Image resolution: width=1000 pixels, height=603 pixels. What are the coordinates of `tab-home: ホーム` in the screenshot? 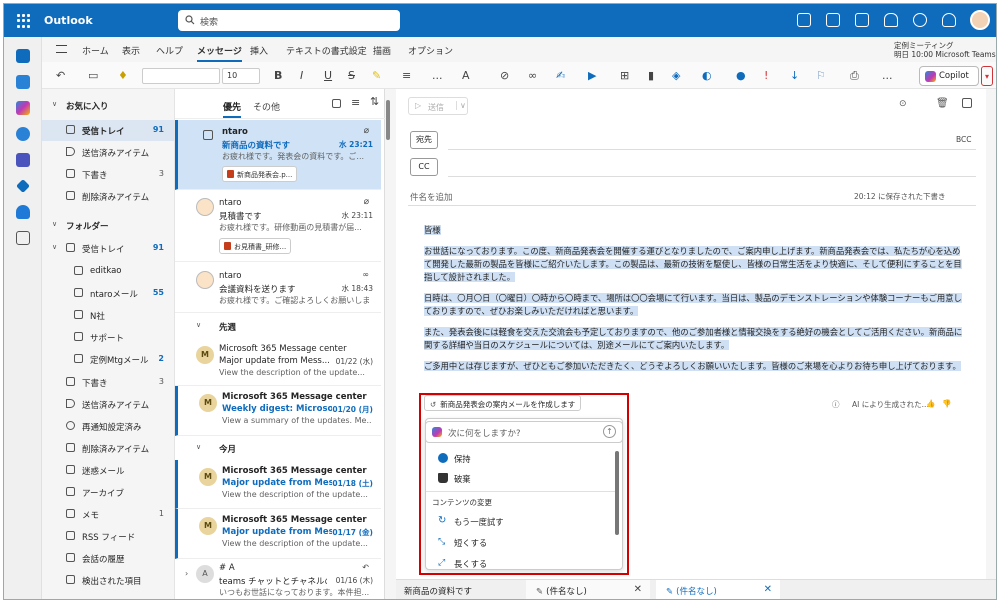 It's located at (95, 50).